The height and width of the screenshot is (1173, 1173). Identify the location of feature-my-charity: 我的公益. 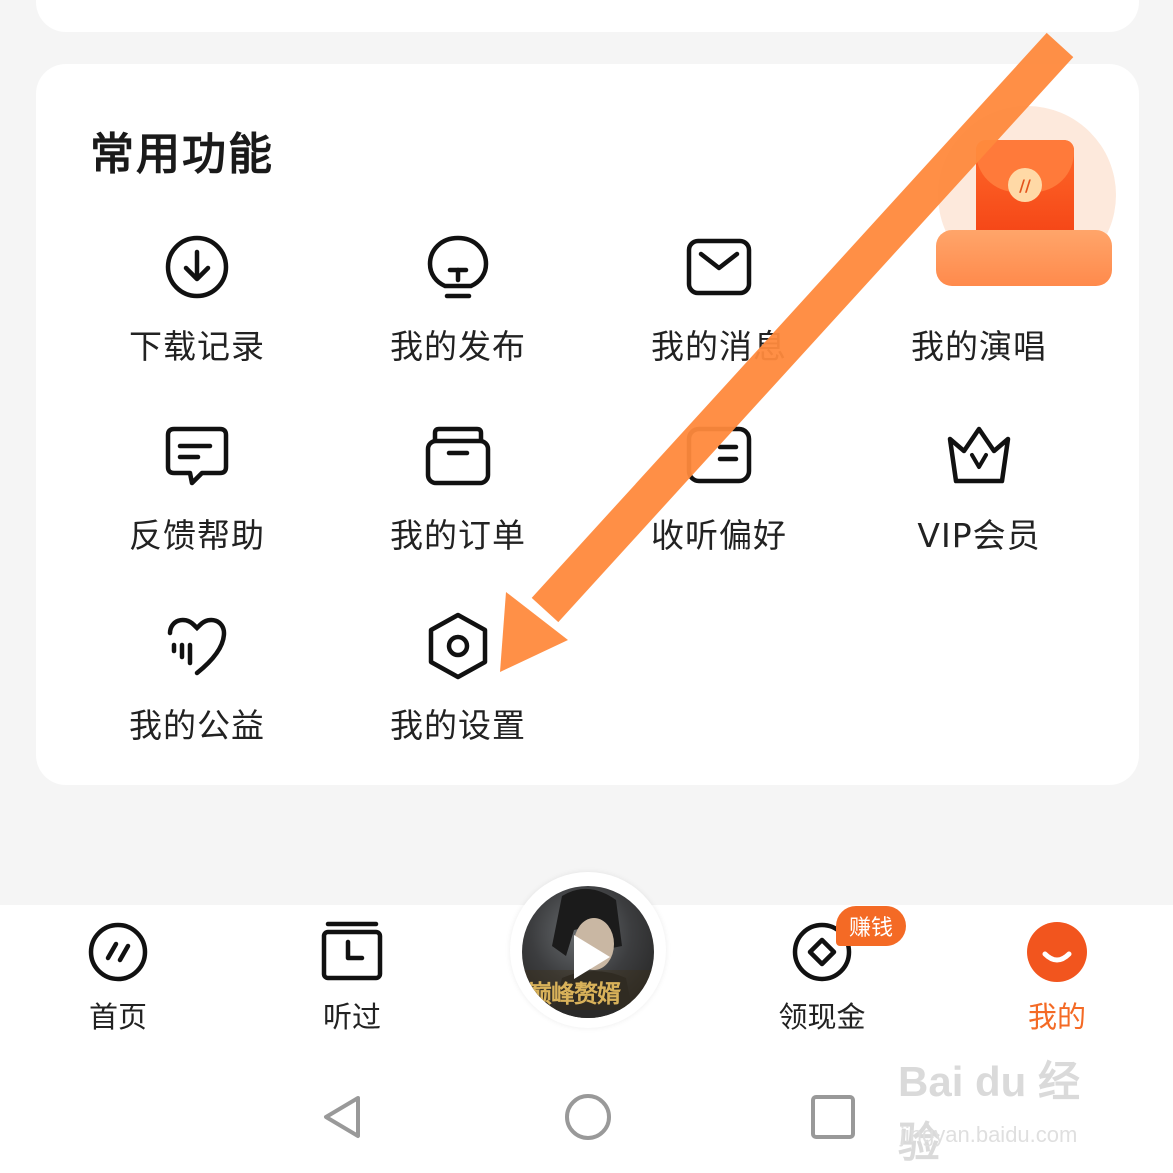
(197, 686).